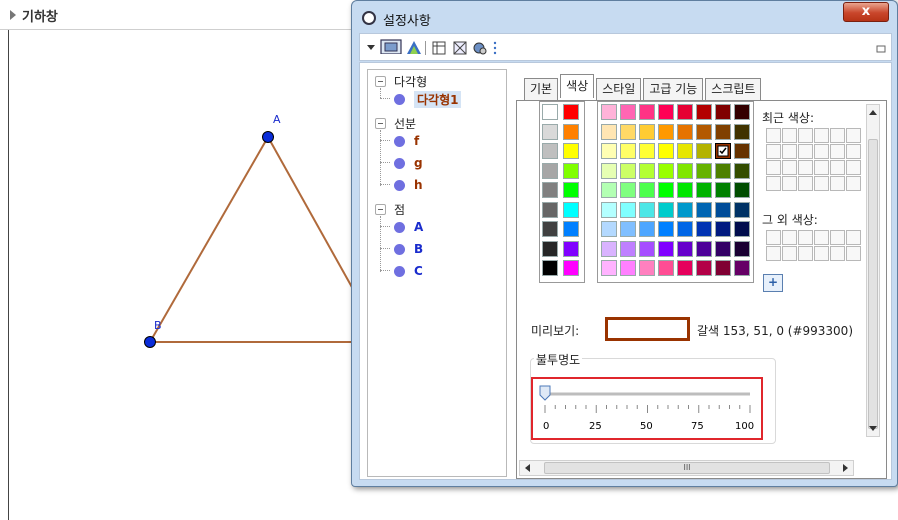  Describe the element at coordinates (439, 48) in the screenshot. I see `algebra-view-icon` at that location.